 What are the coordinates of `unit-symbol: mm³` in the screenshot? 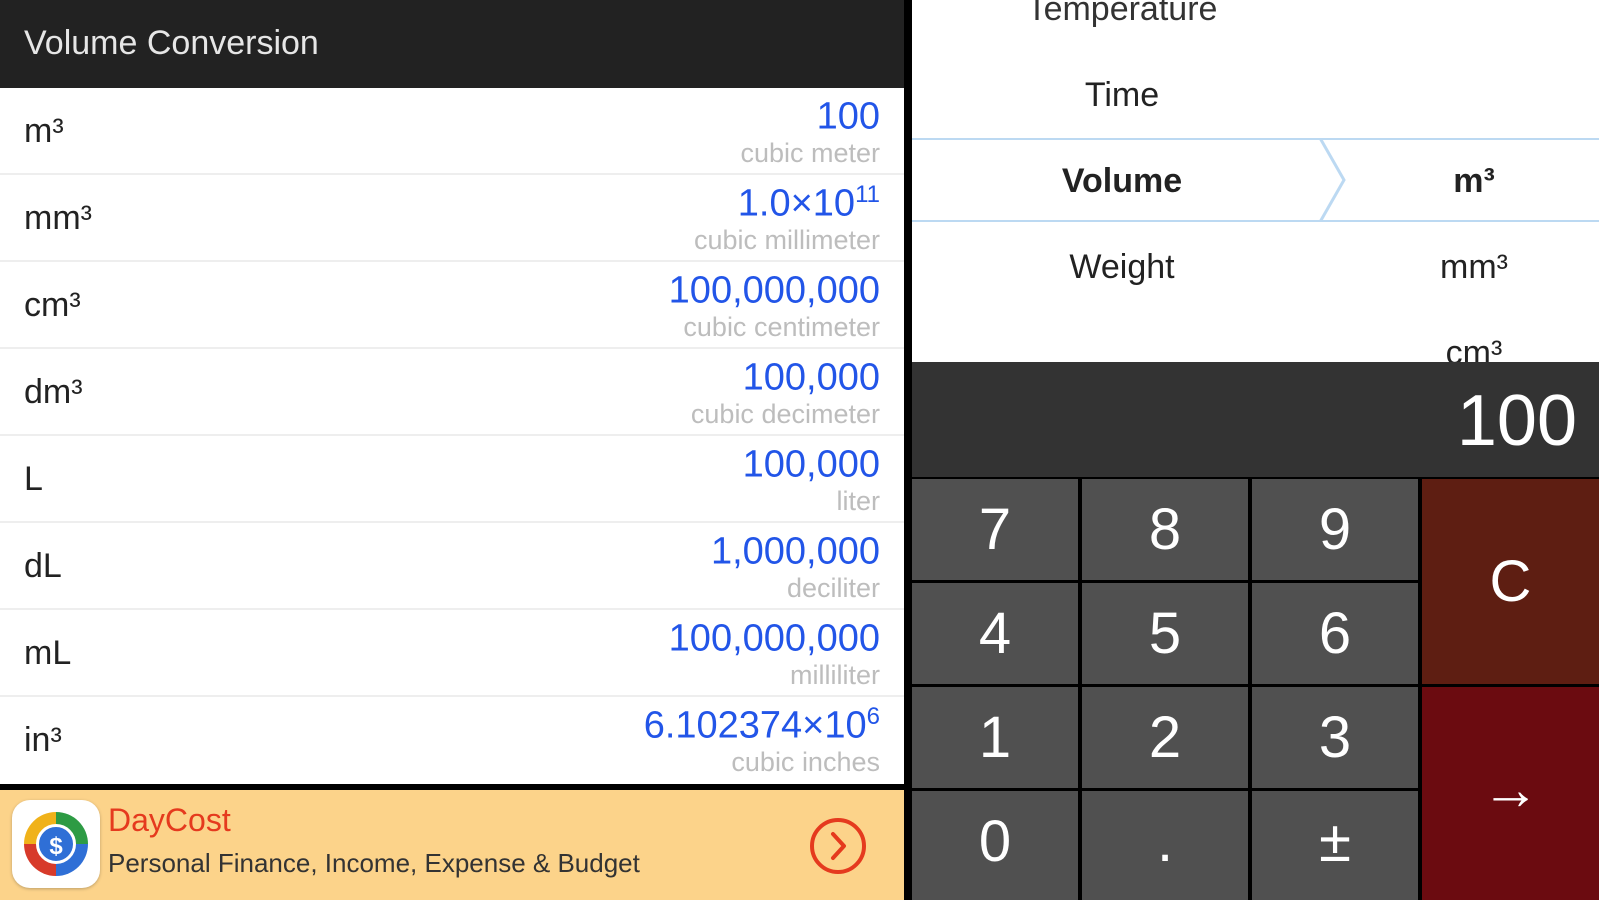 It's located at (58, 218).